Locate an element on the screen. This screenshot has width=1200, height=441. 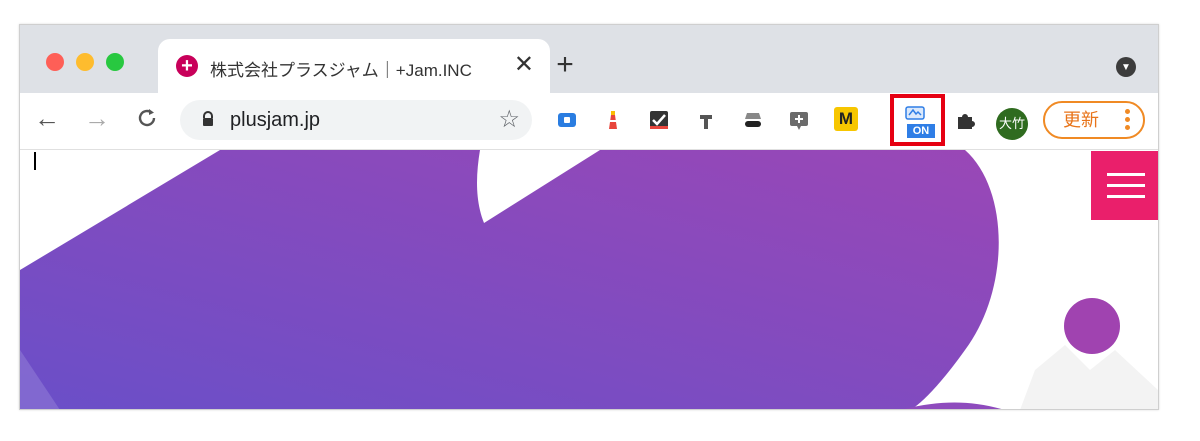
new-tab-button: + is located at coordinates (565, 65).